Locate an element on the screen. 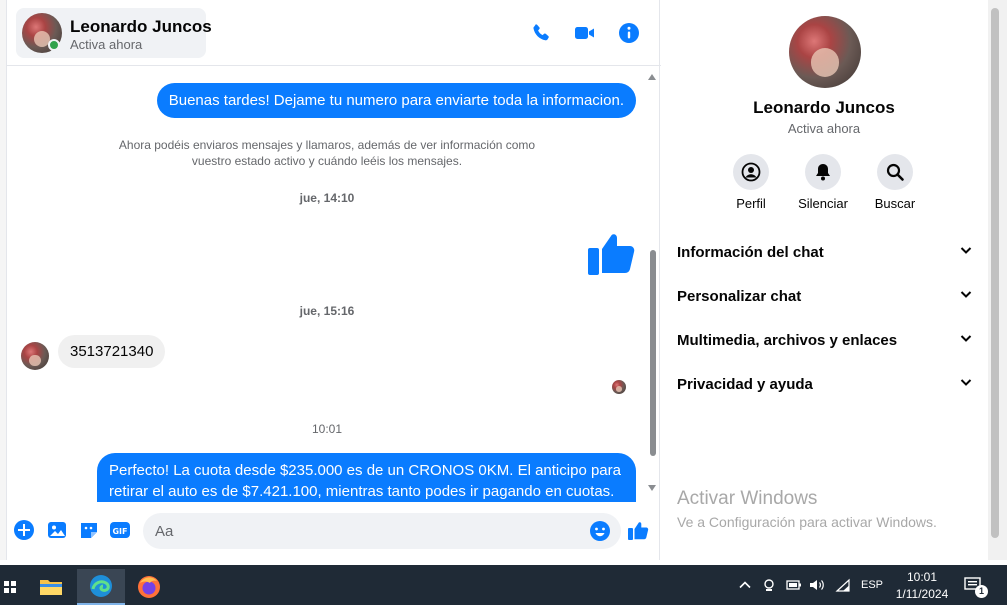  profile-button: Perfil is located at coordinates (751, 182).